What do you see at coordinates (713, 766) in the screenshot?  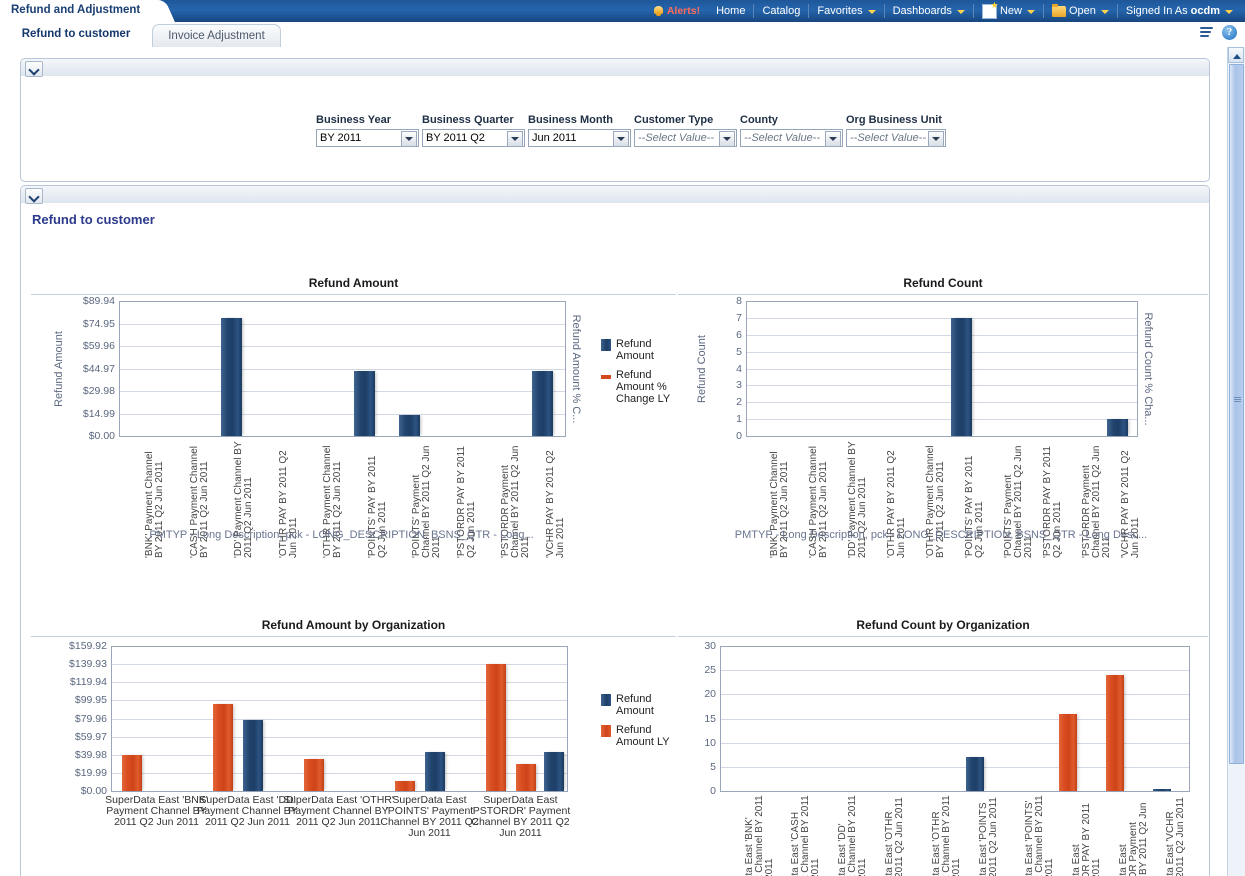 I see `y-axis-tick: 5` at bounding box center [713, 766].